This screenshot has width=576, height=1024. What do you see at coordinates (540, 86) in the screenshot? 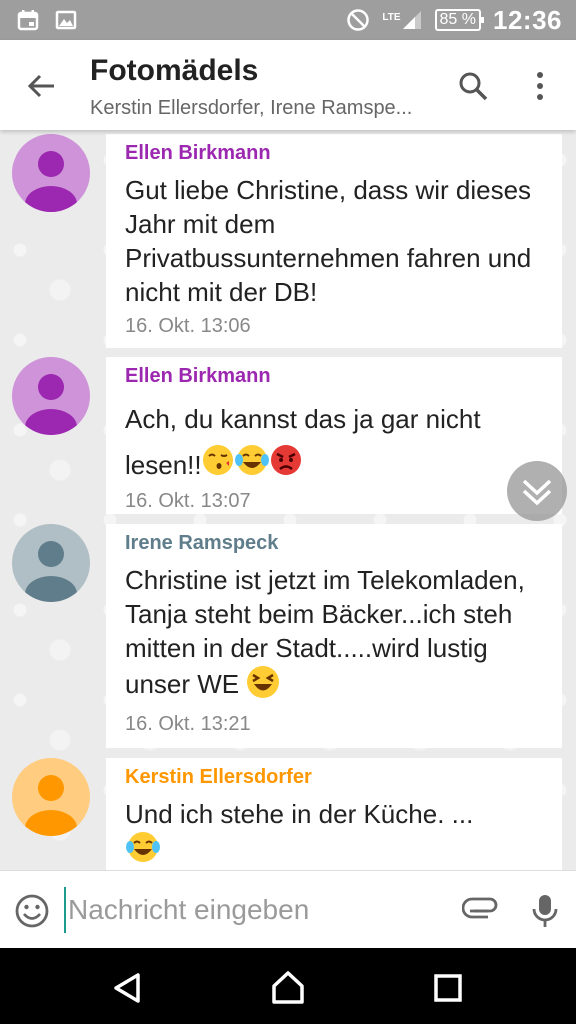
I see `more-vert-icon` at bounding box center [540, 86].